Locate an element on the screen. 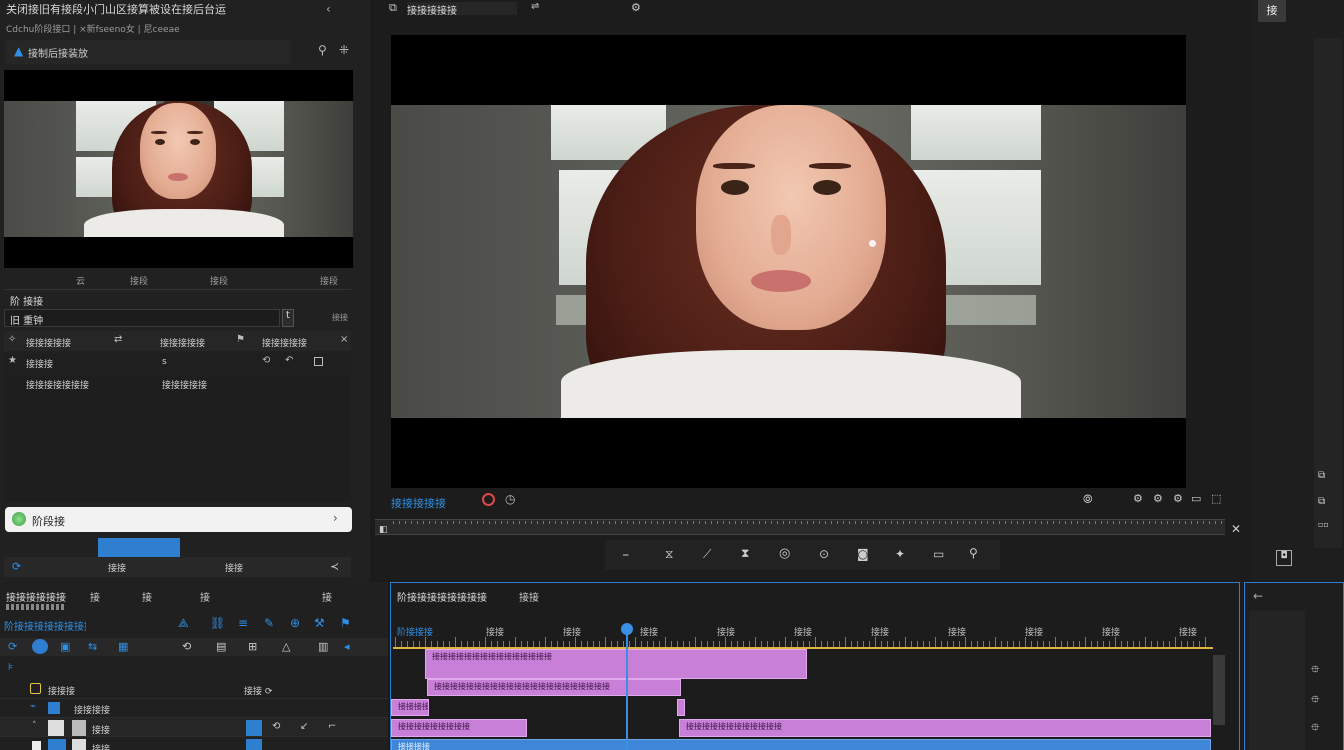 The height and width of the screenshot is (750, 1344). timeline-header-3: 接 is located at coordinates (205, 596).